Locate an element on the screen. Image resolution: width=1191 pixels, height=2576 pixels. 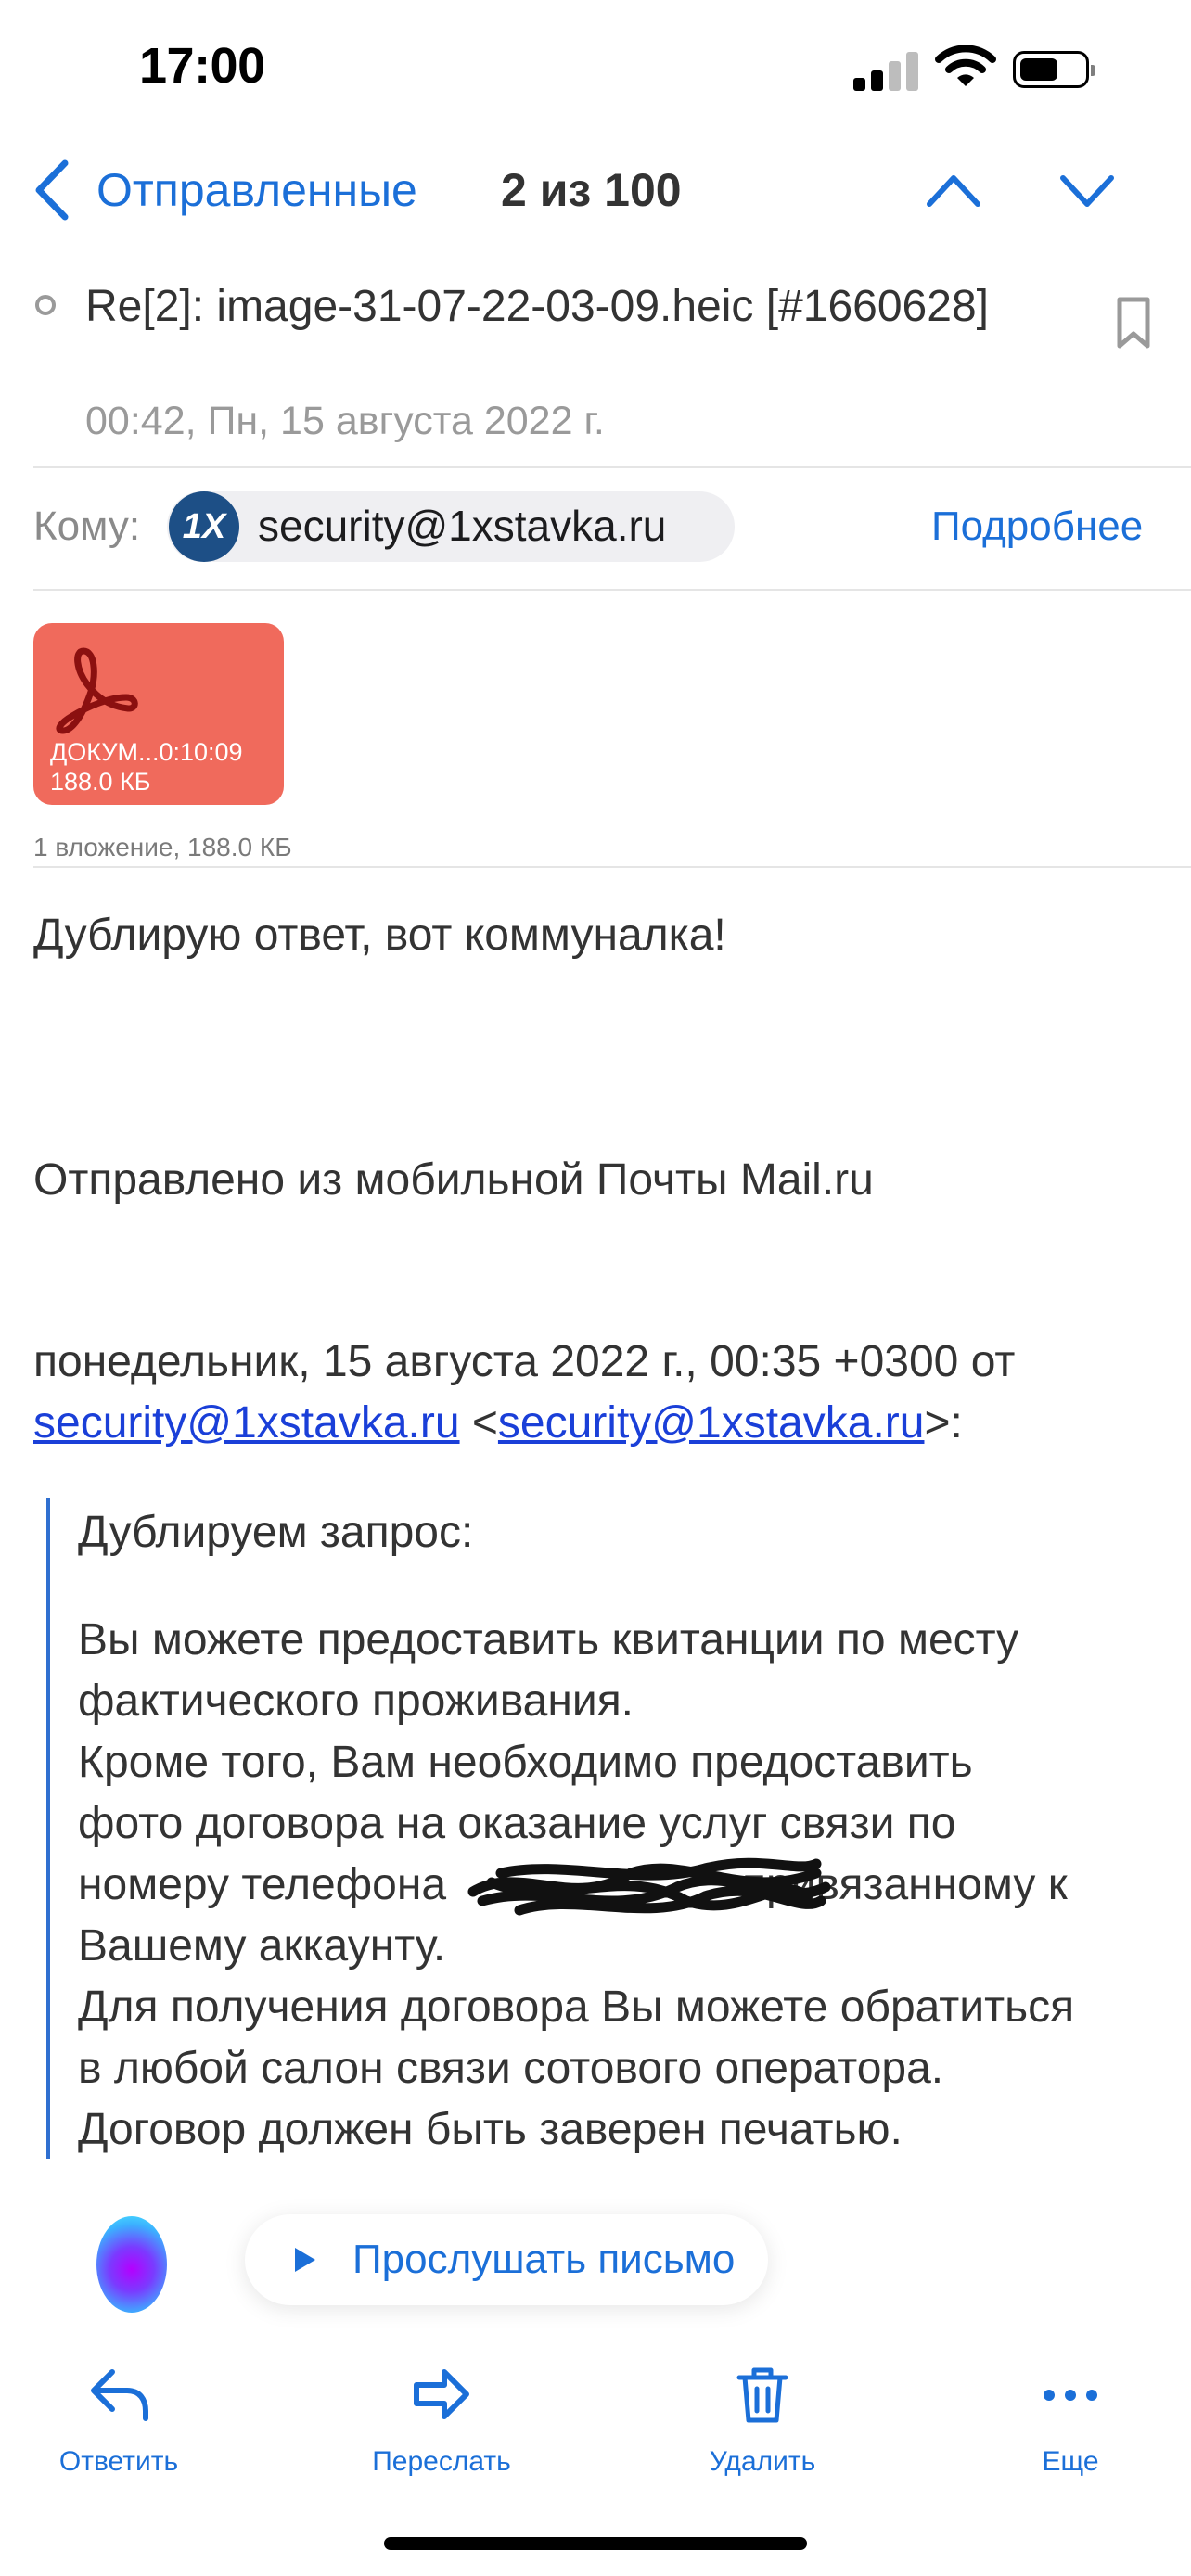
more-label: Еще is located at coordinates (1070, 2461).